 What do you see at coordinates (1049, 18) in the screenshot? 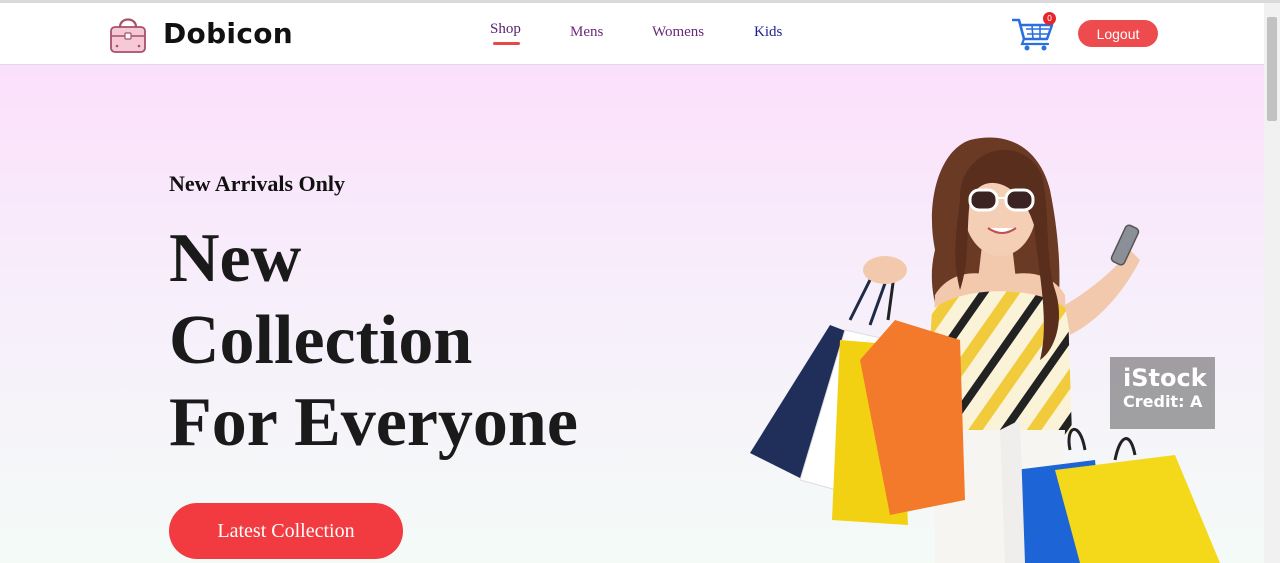
I see `cart-count-badge: 0` at bounding box center [1049, 18].